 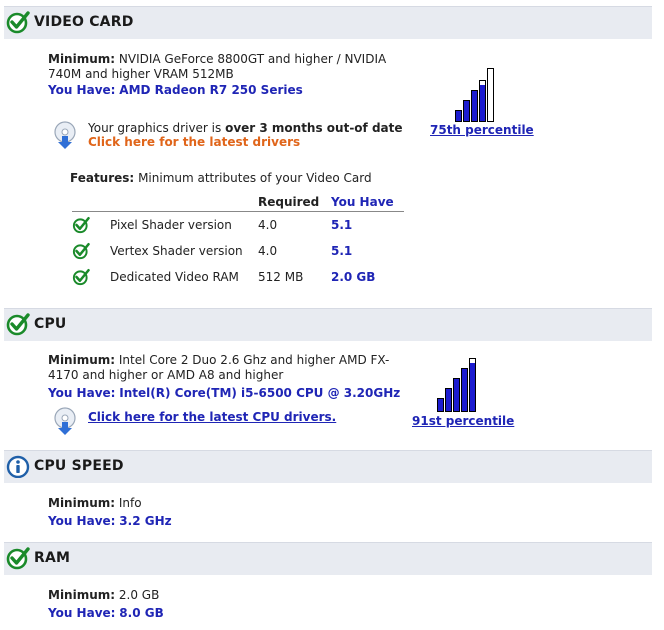 What do you see at coordinates (194, 142) in the screenshot?
I see `latest-drivers-link: Click here for the latest drivers` at bounding box center [194, 142].